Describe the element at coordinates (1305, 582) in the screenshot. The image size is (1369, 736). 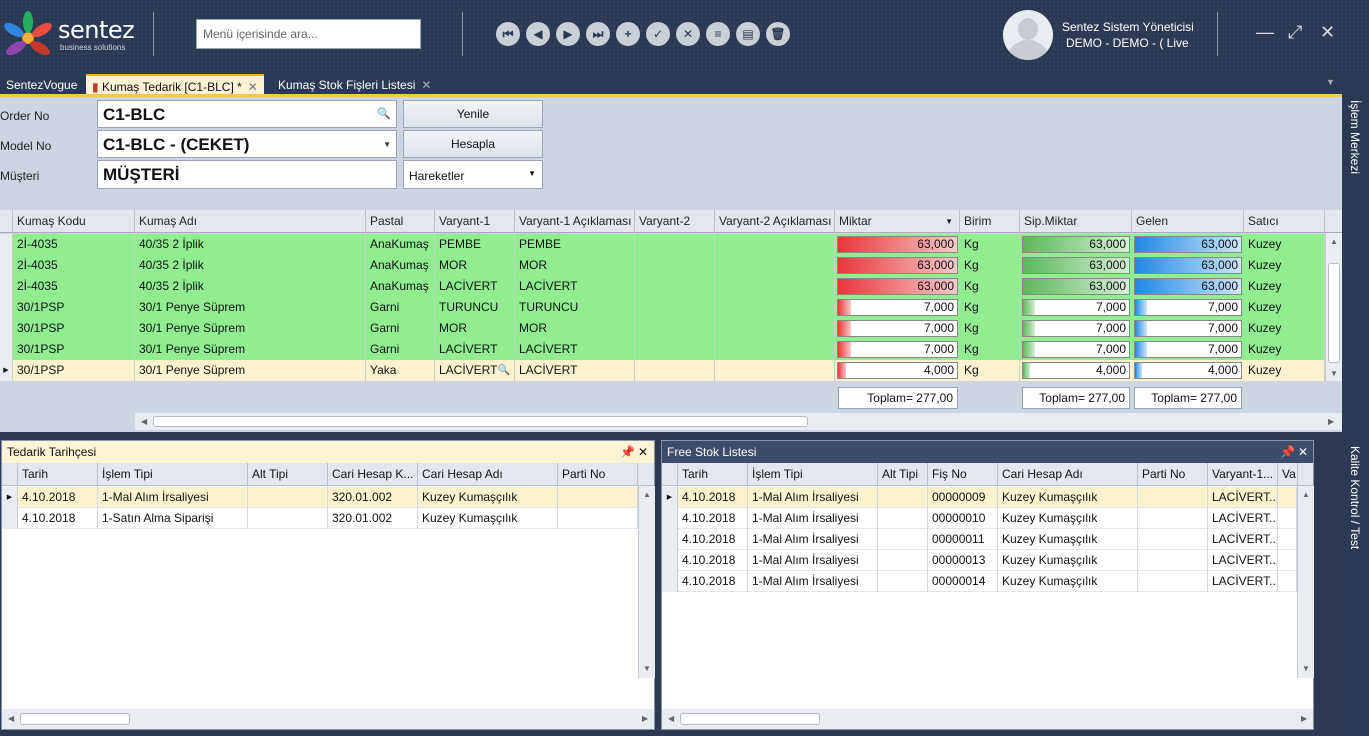
I see `freestock-vertical-scrollbar: ▲ ▼` at that location.